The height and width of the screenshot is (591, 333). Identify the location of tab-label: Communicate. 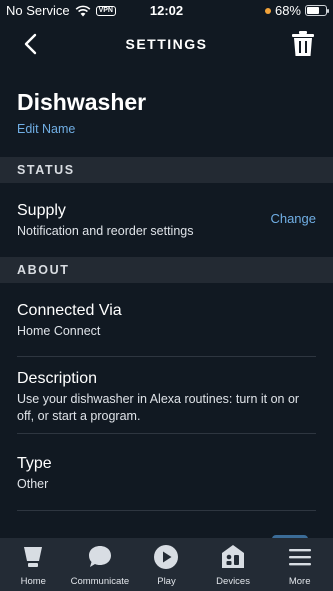
(100, 581).